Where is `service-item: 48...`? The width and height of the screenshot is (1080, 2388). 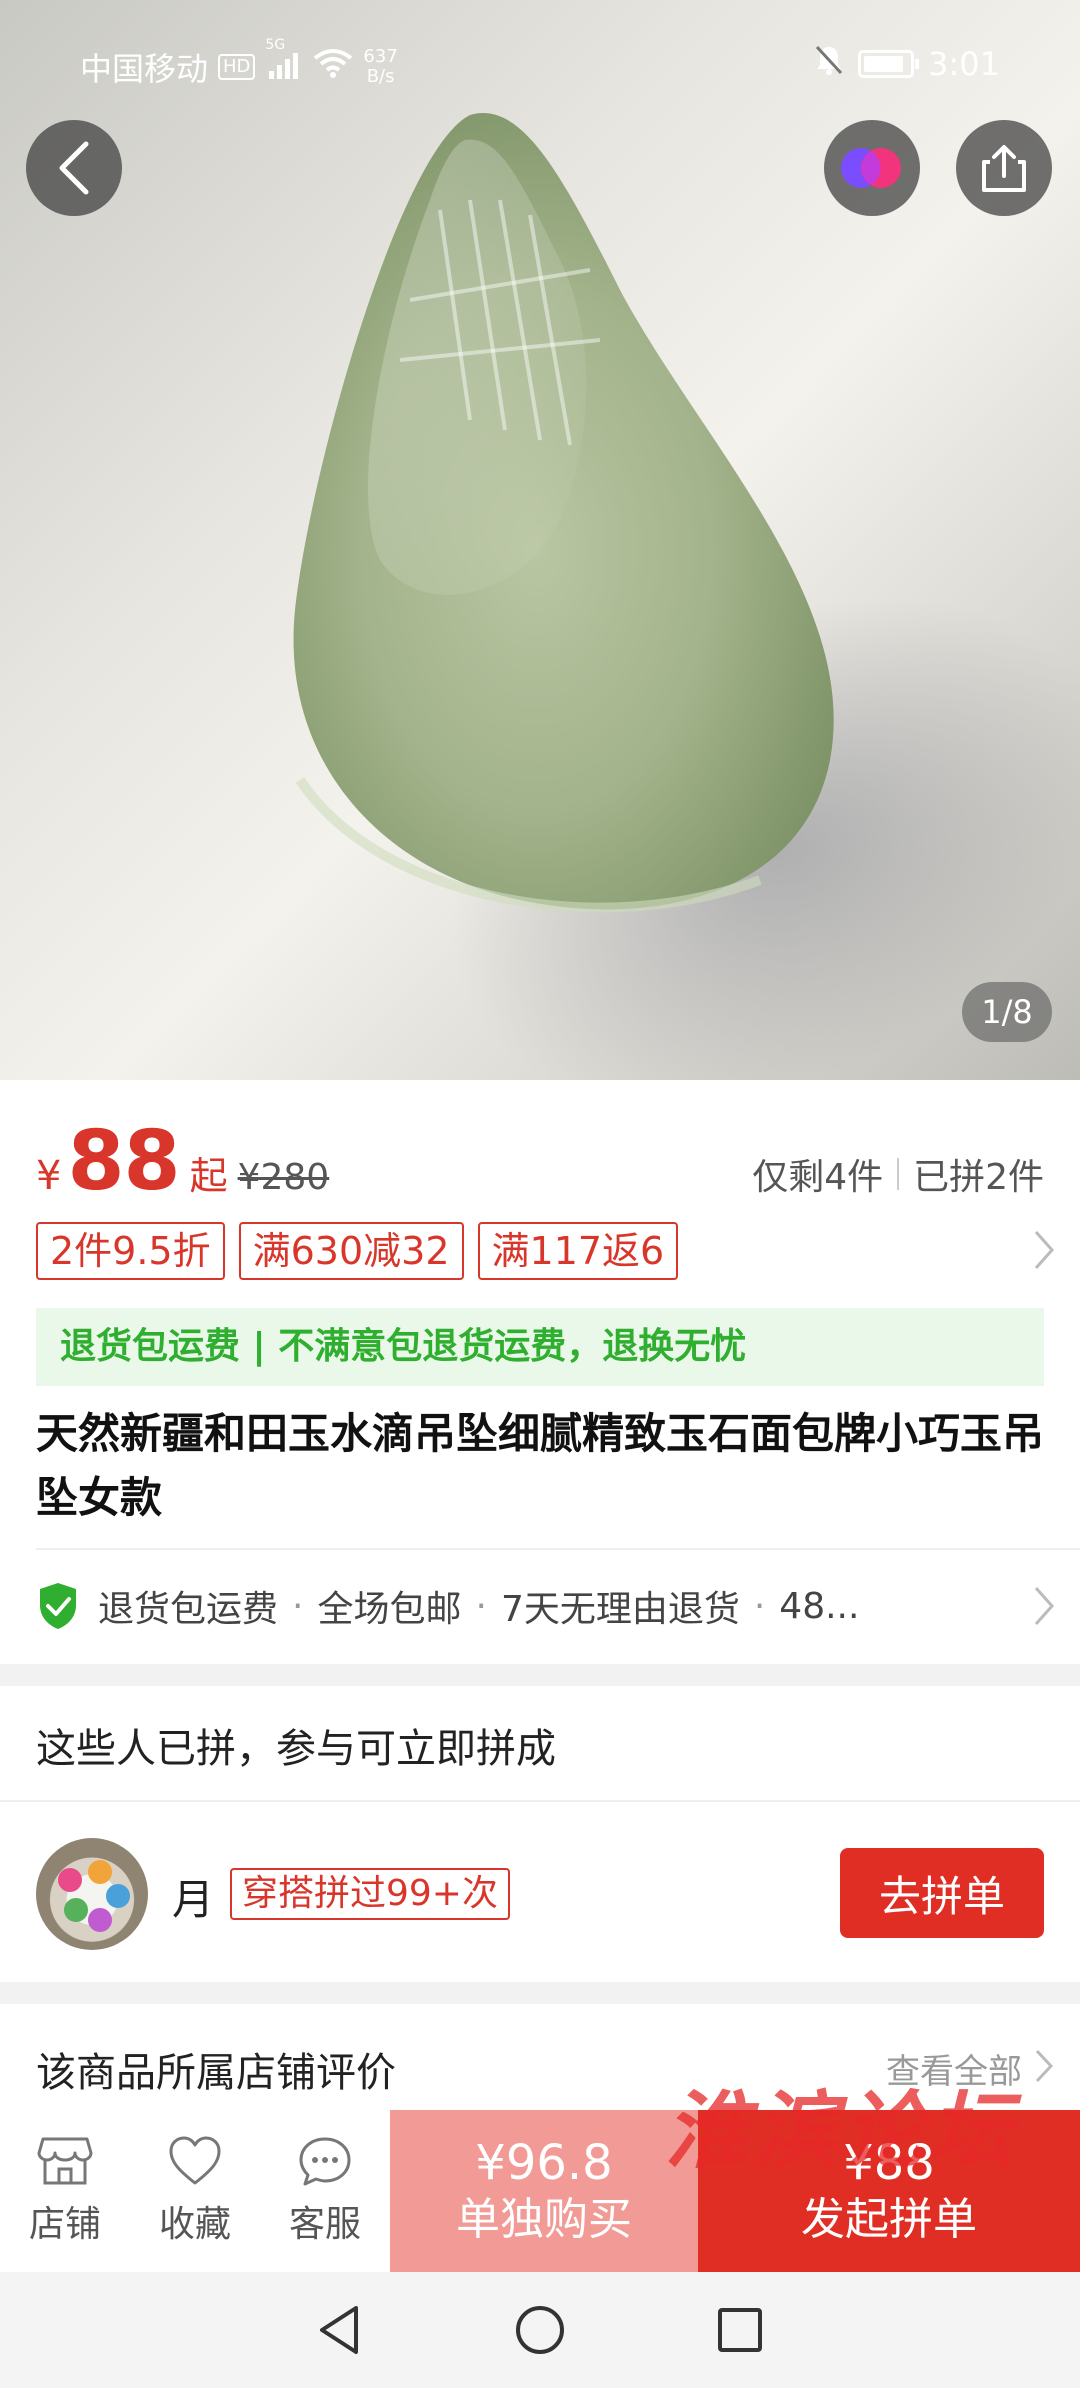 service-item: 48... is located at coordinates (819, 1606).